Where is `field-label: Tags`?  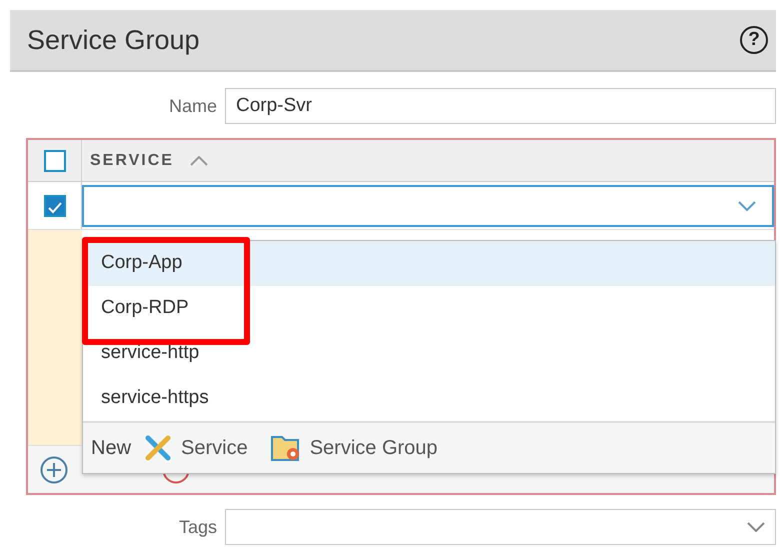
field-label: Tags is located at coordinates (198, 527).